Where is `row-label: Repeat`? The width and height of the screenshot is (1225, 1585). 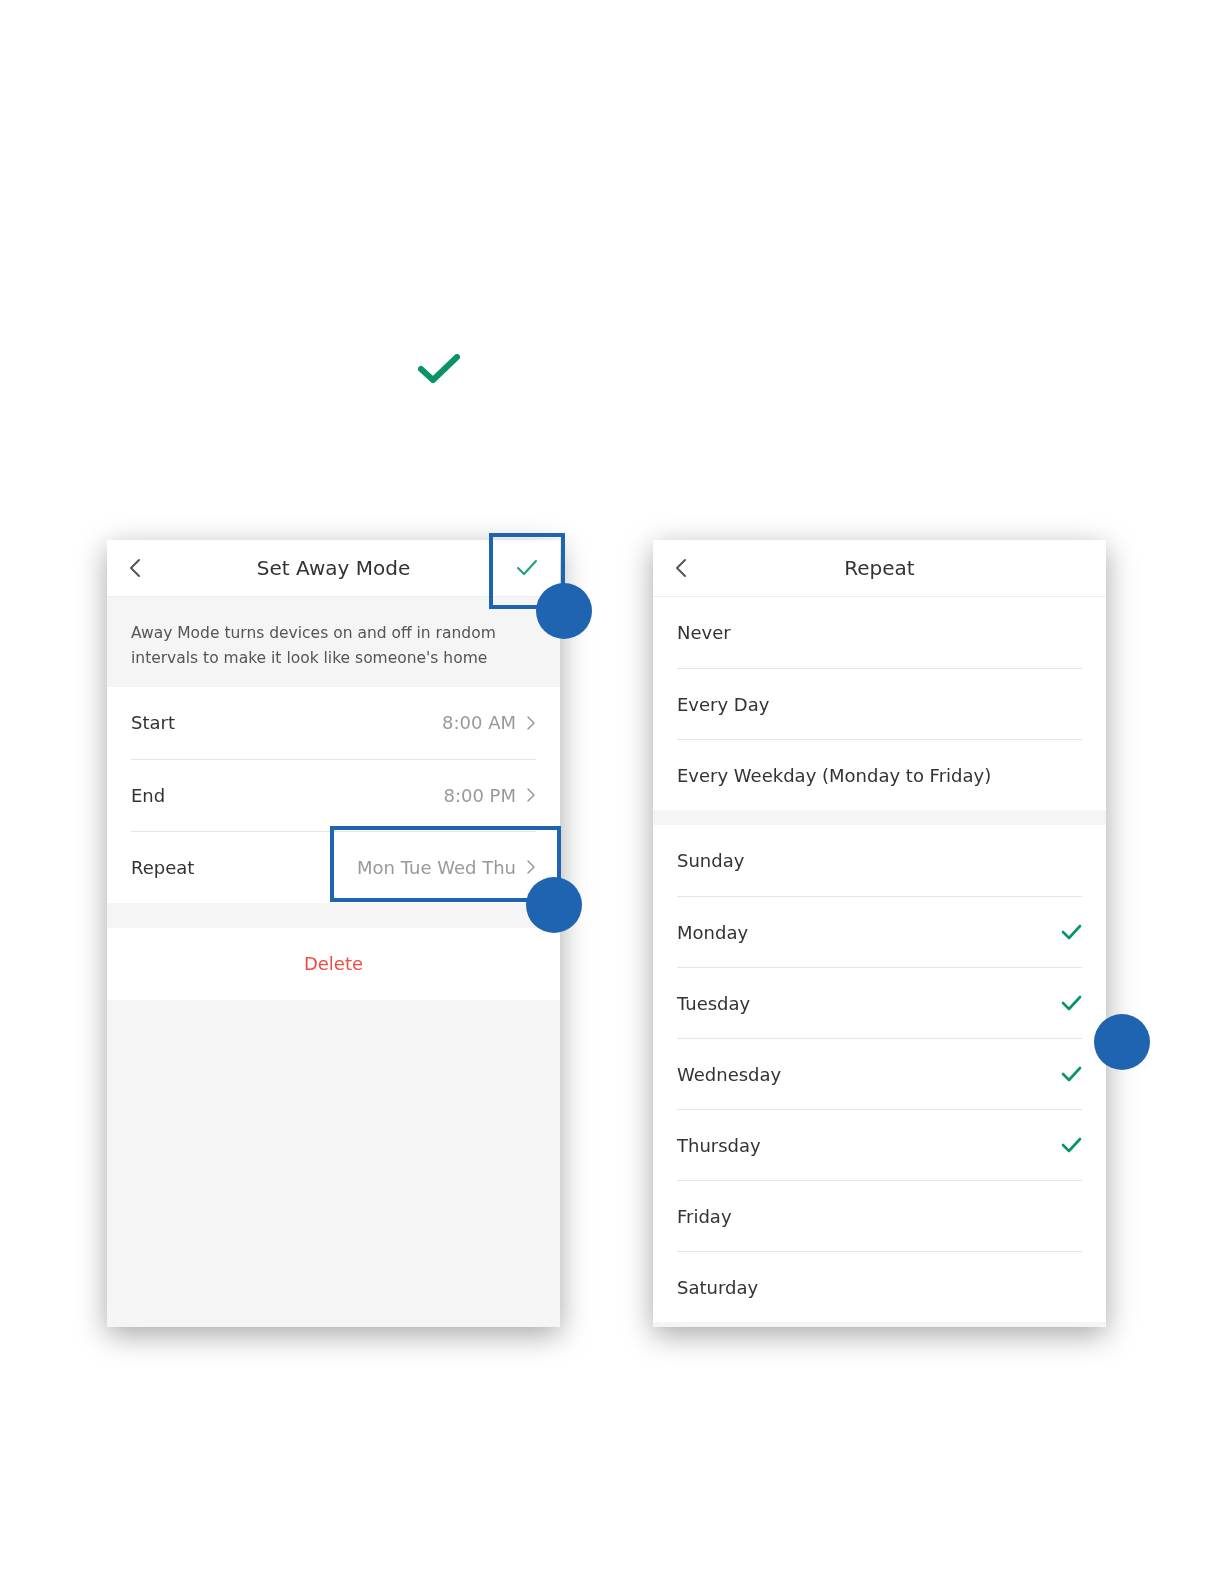
row-label: Repeat is located at coordinates (163, 867).